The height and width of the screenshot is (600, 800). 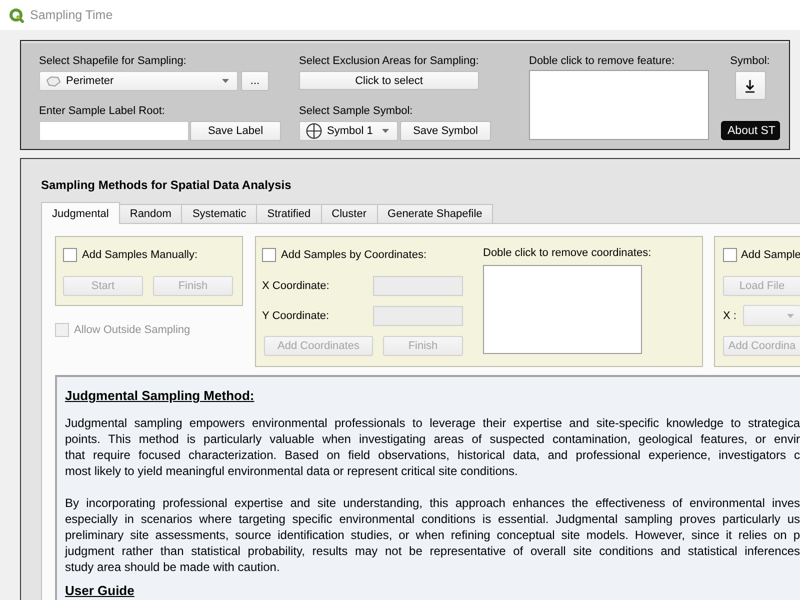 I want to click on label-root-field, so click(x=114, y=131).